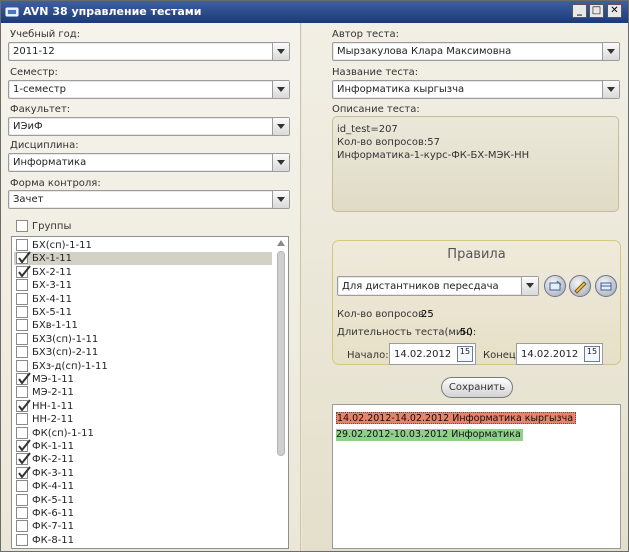 The height and width of the screenshot is (552, 629). What do you see at coordinates (143, 325) in the screenshot?
I see `group-list-item: БХв-1-11` at bounding box center [143, 325].